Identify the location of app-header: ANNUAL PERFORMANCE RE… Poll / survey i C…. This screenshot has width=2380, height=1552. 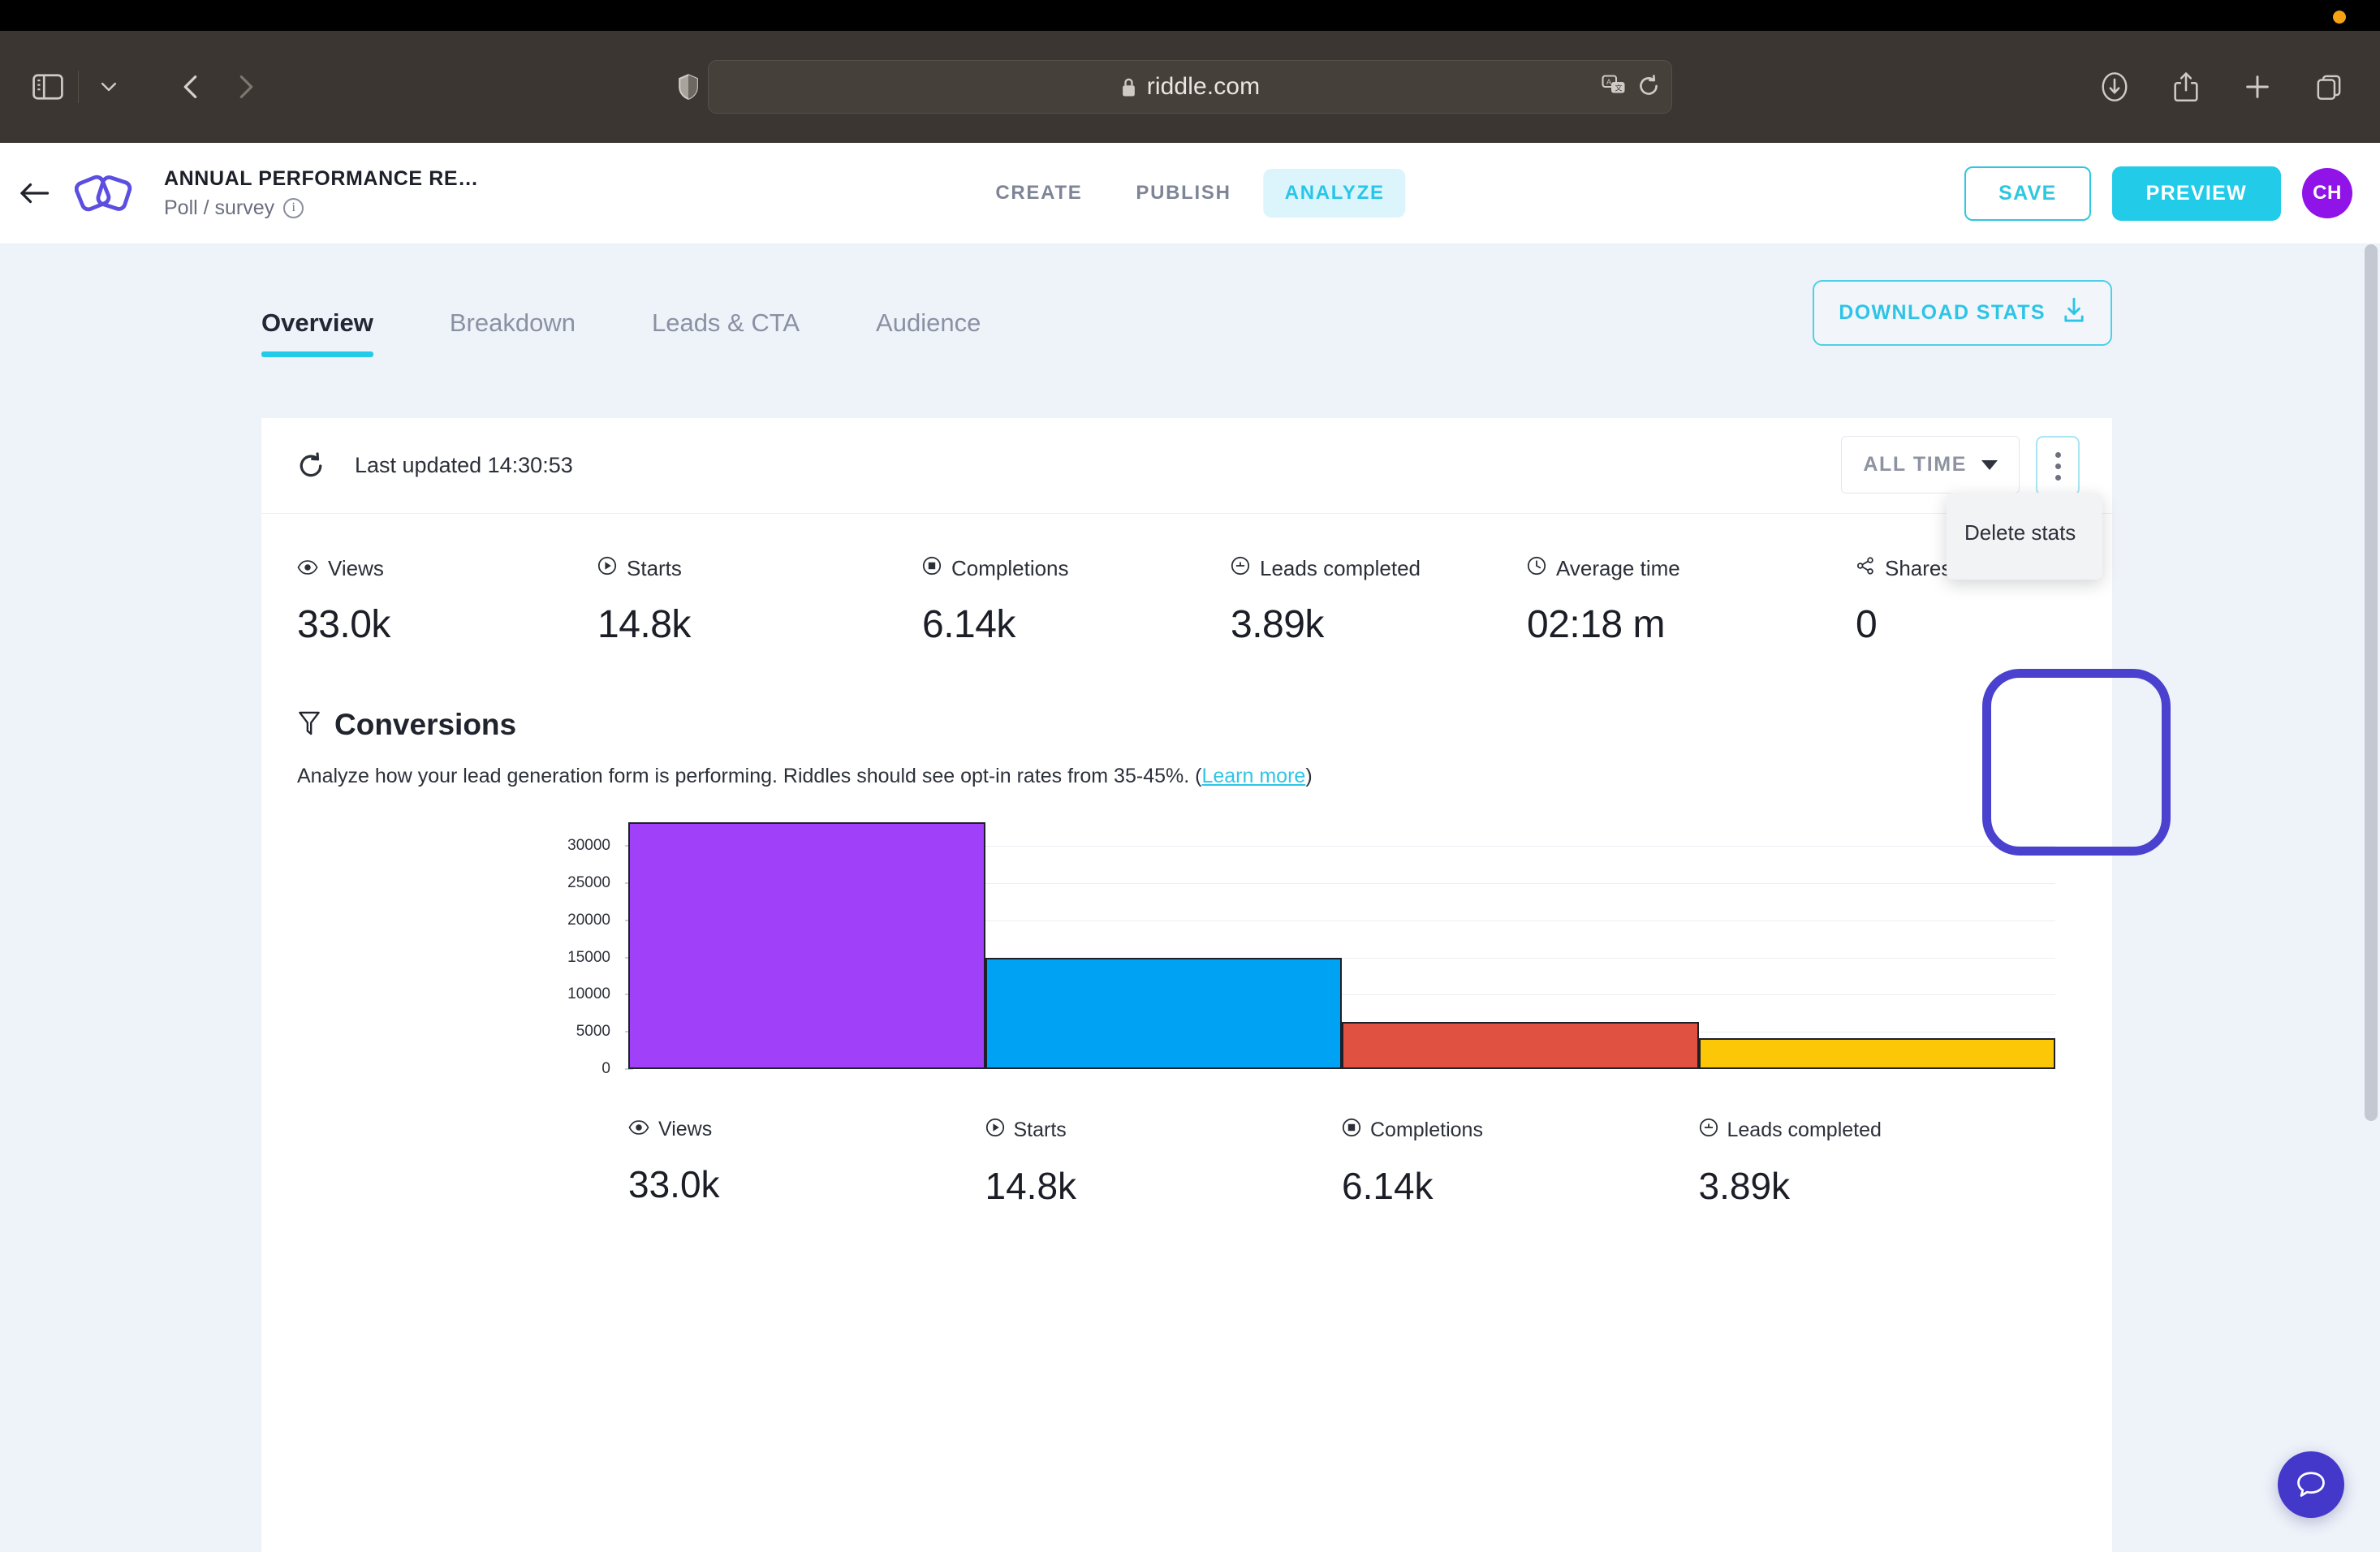
(1190, 194).